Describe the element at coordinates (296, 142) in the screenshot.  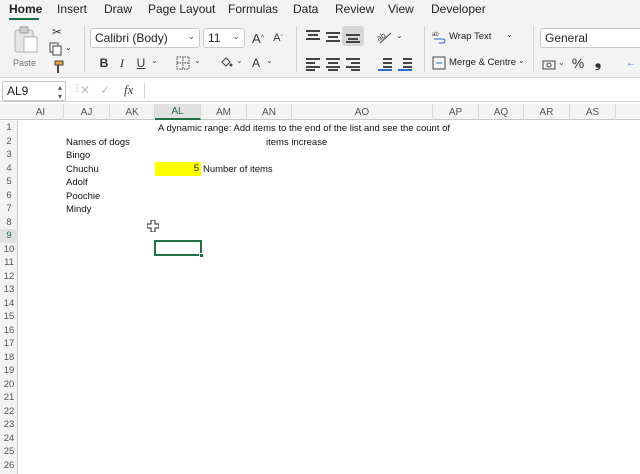
I see `title-line-2: items increase` at that location.